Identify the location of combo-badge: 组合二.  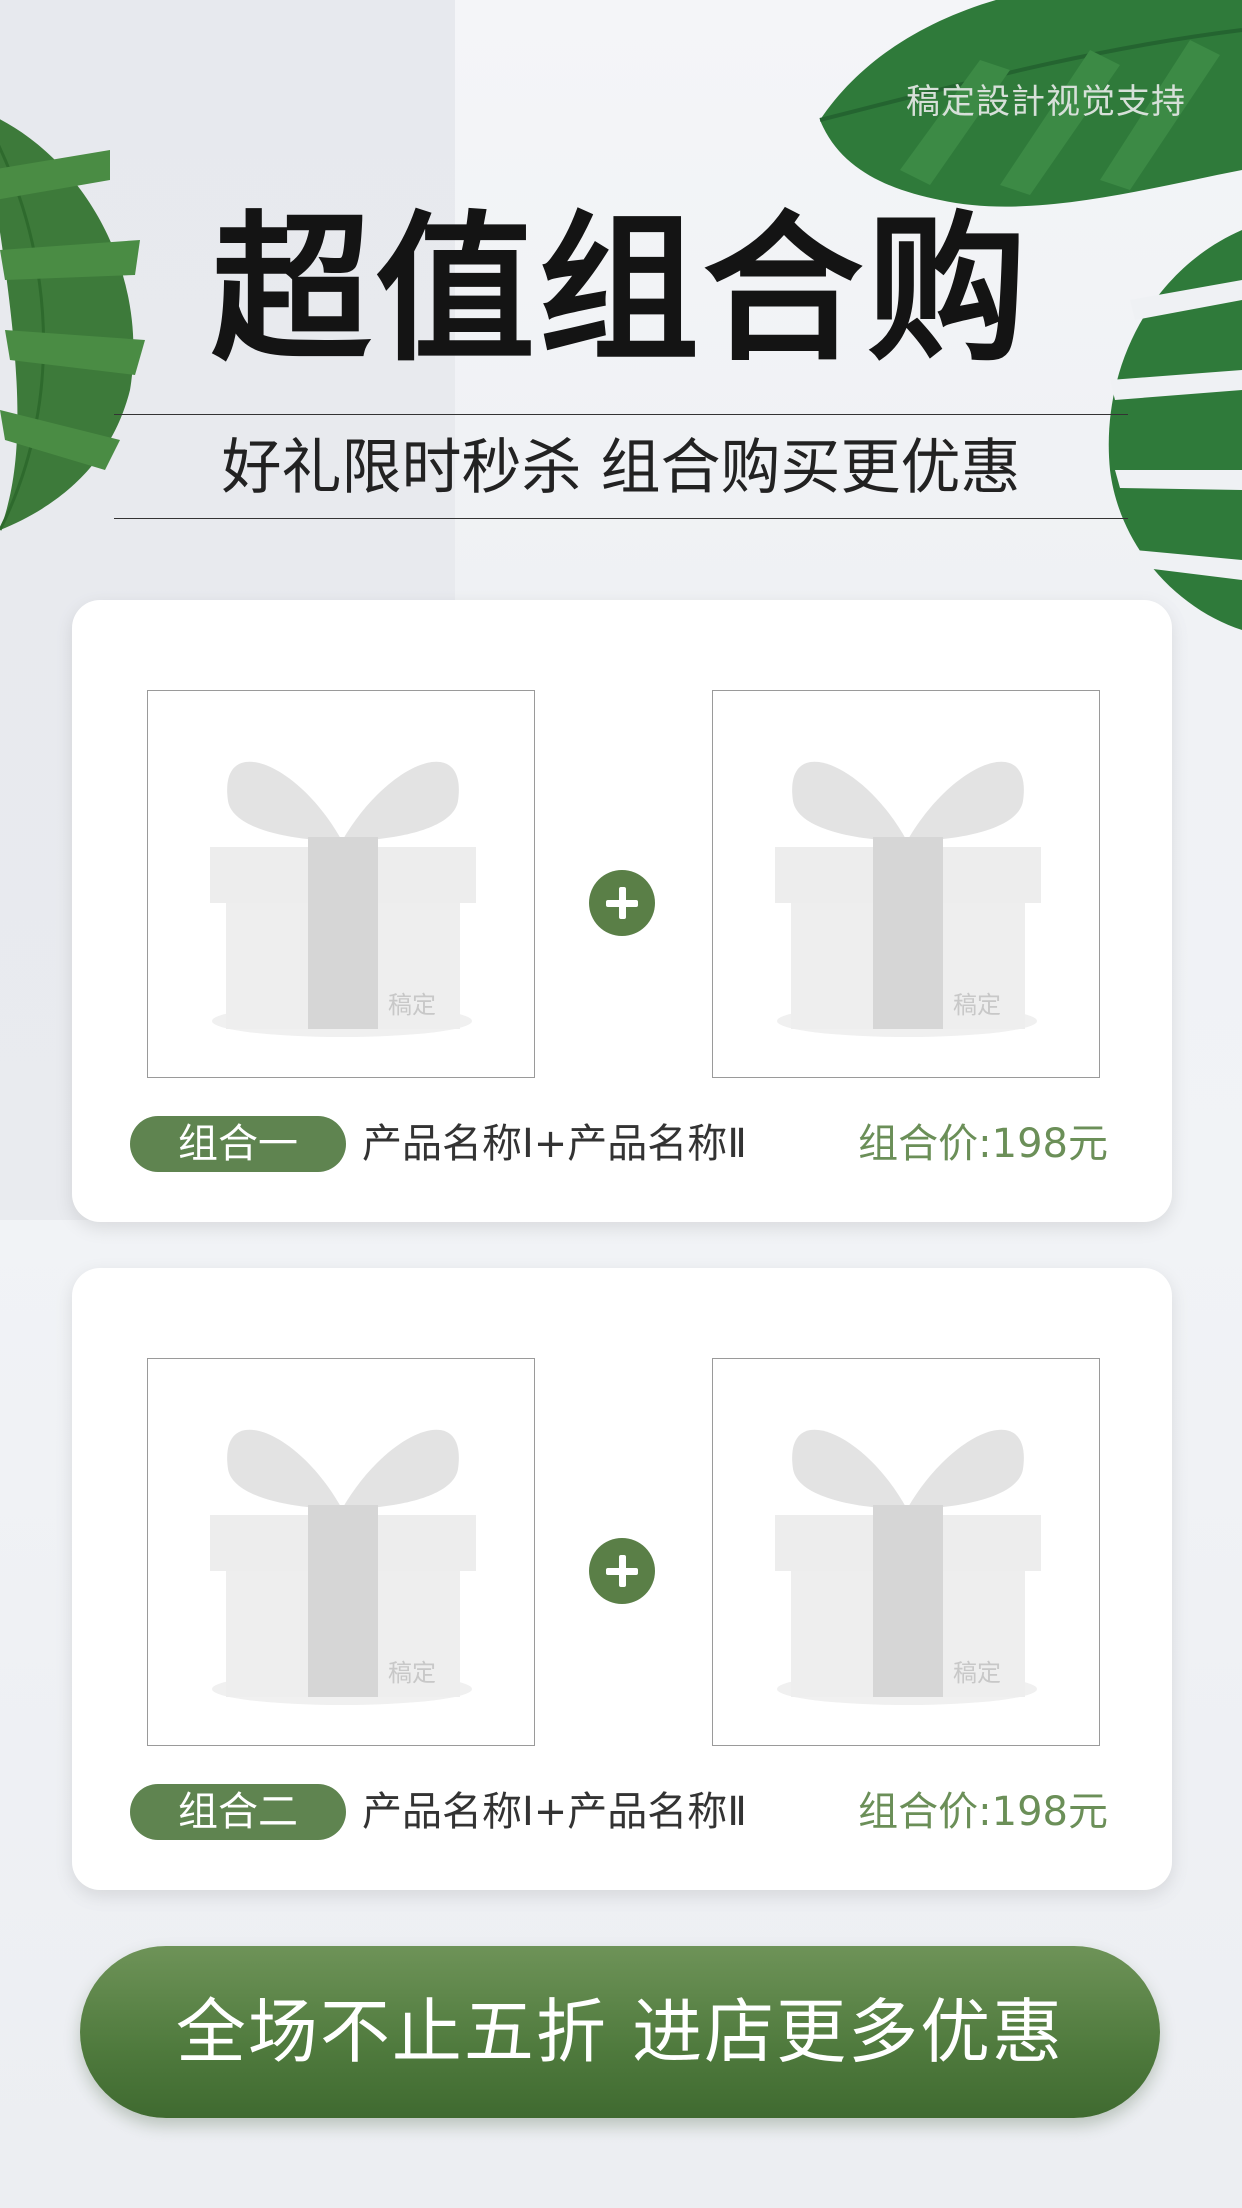
(238, 1812).